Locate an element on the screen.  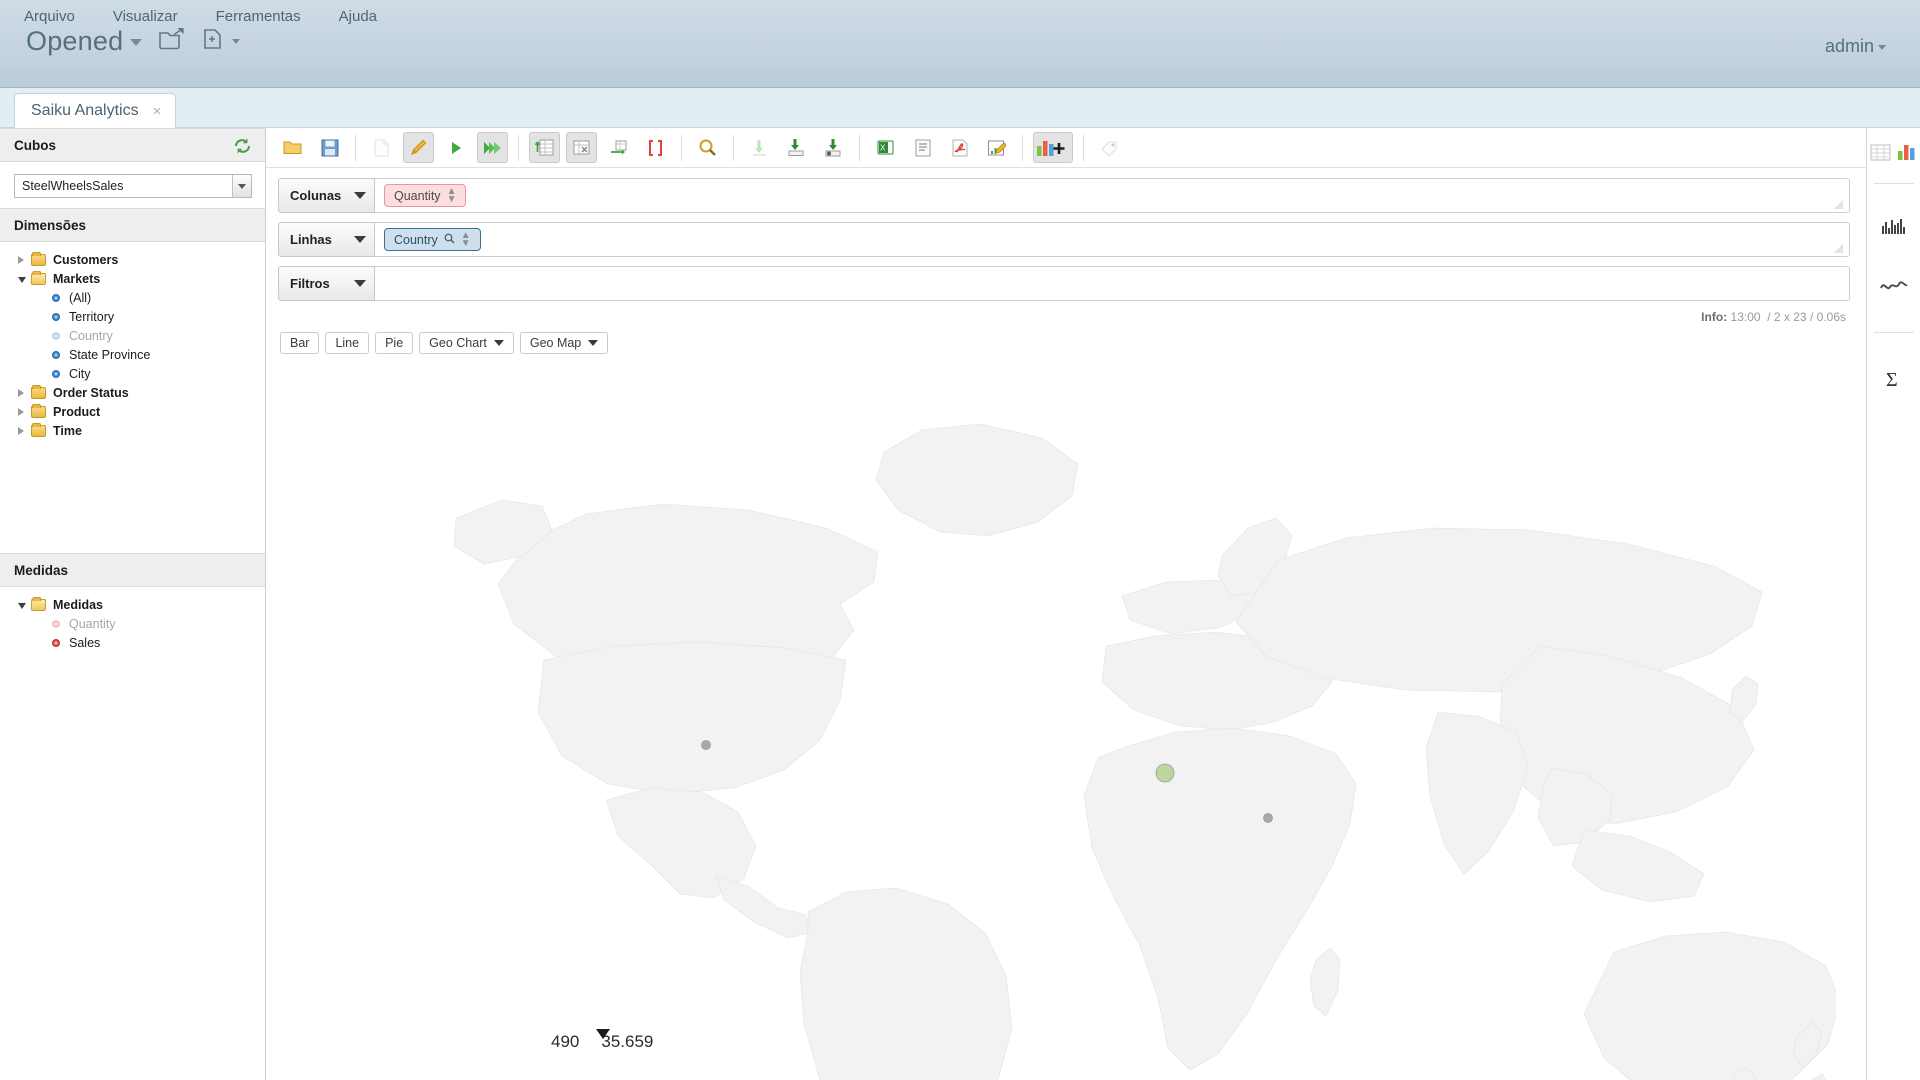
export-csv-icon is located at coordinates (922, 147).